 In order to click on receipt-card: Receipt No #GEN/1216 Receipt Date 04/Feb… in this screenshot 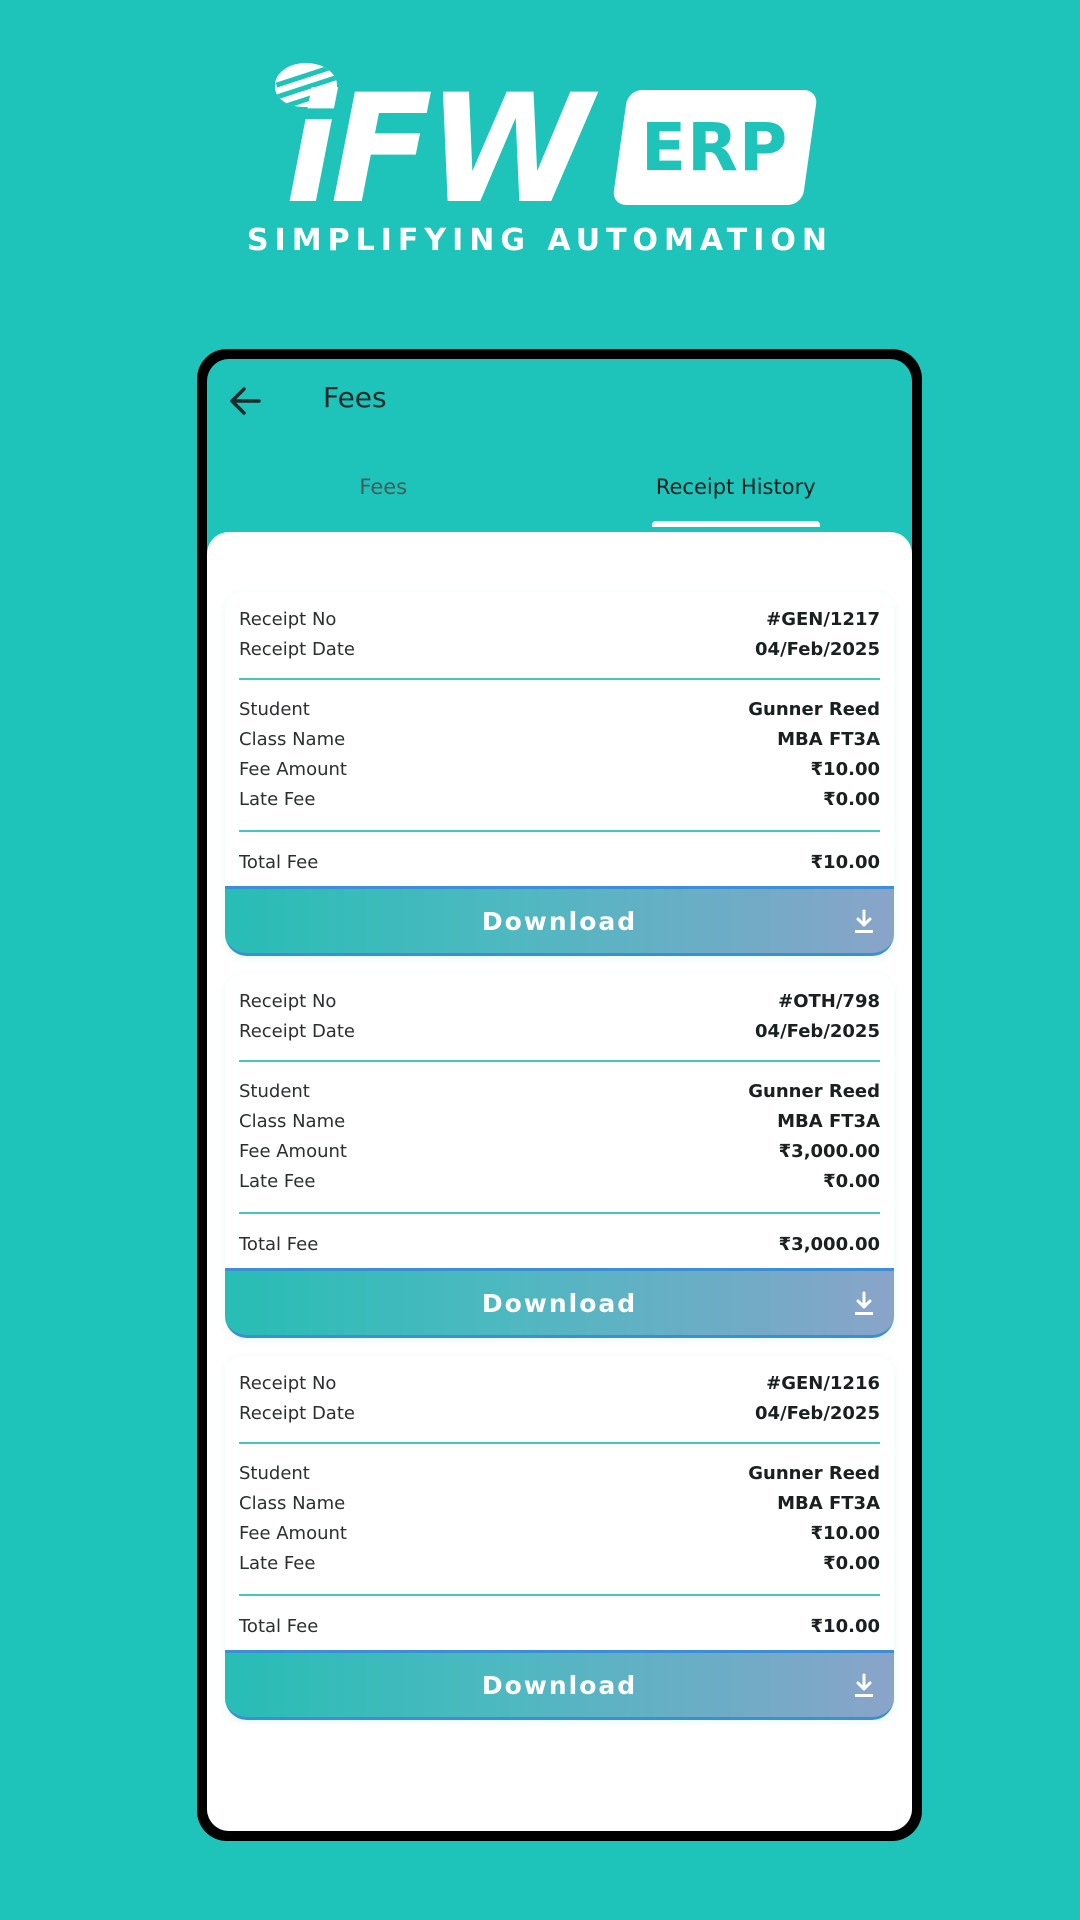, I will do `click(559, 1538)`.